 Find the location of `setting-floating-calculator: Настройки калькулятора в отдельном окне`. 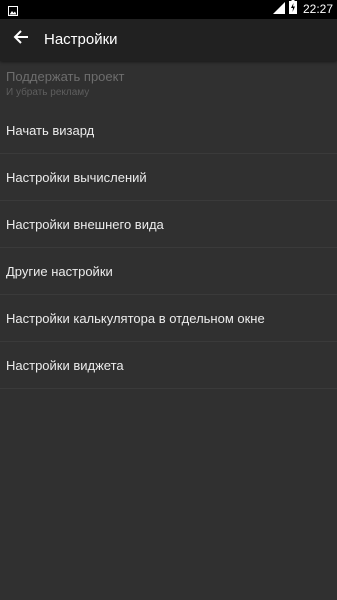

setting-floating-calculator: Настройки калькулятора в отдельном окне is located at coordinates (168, 318).